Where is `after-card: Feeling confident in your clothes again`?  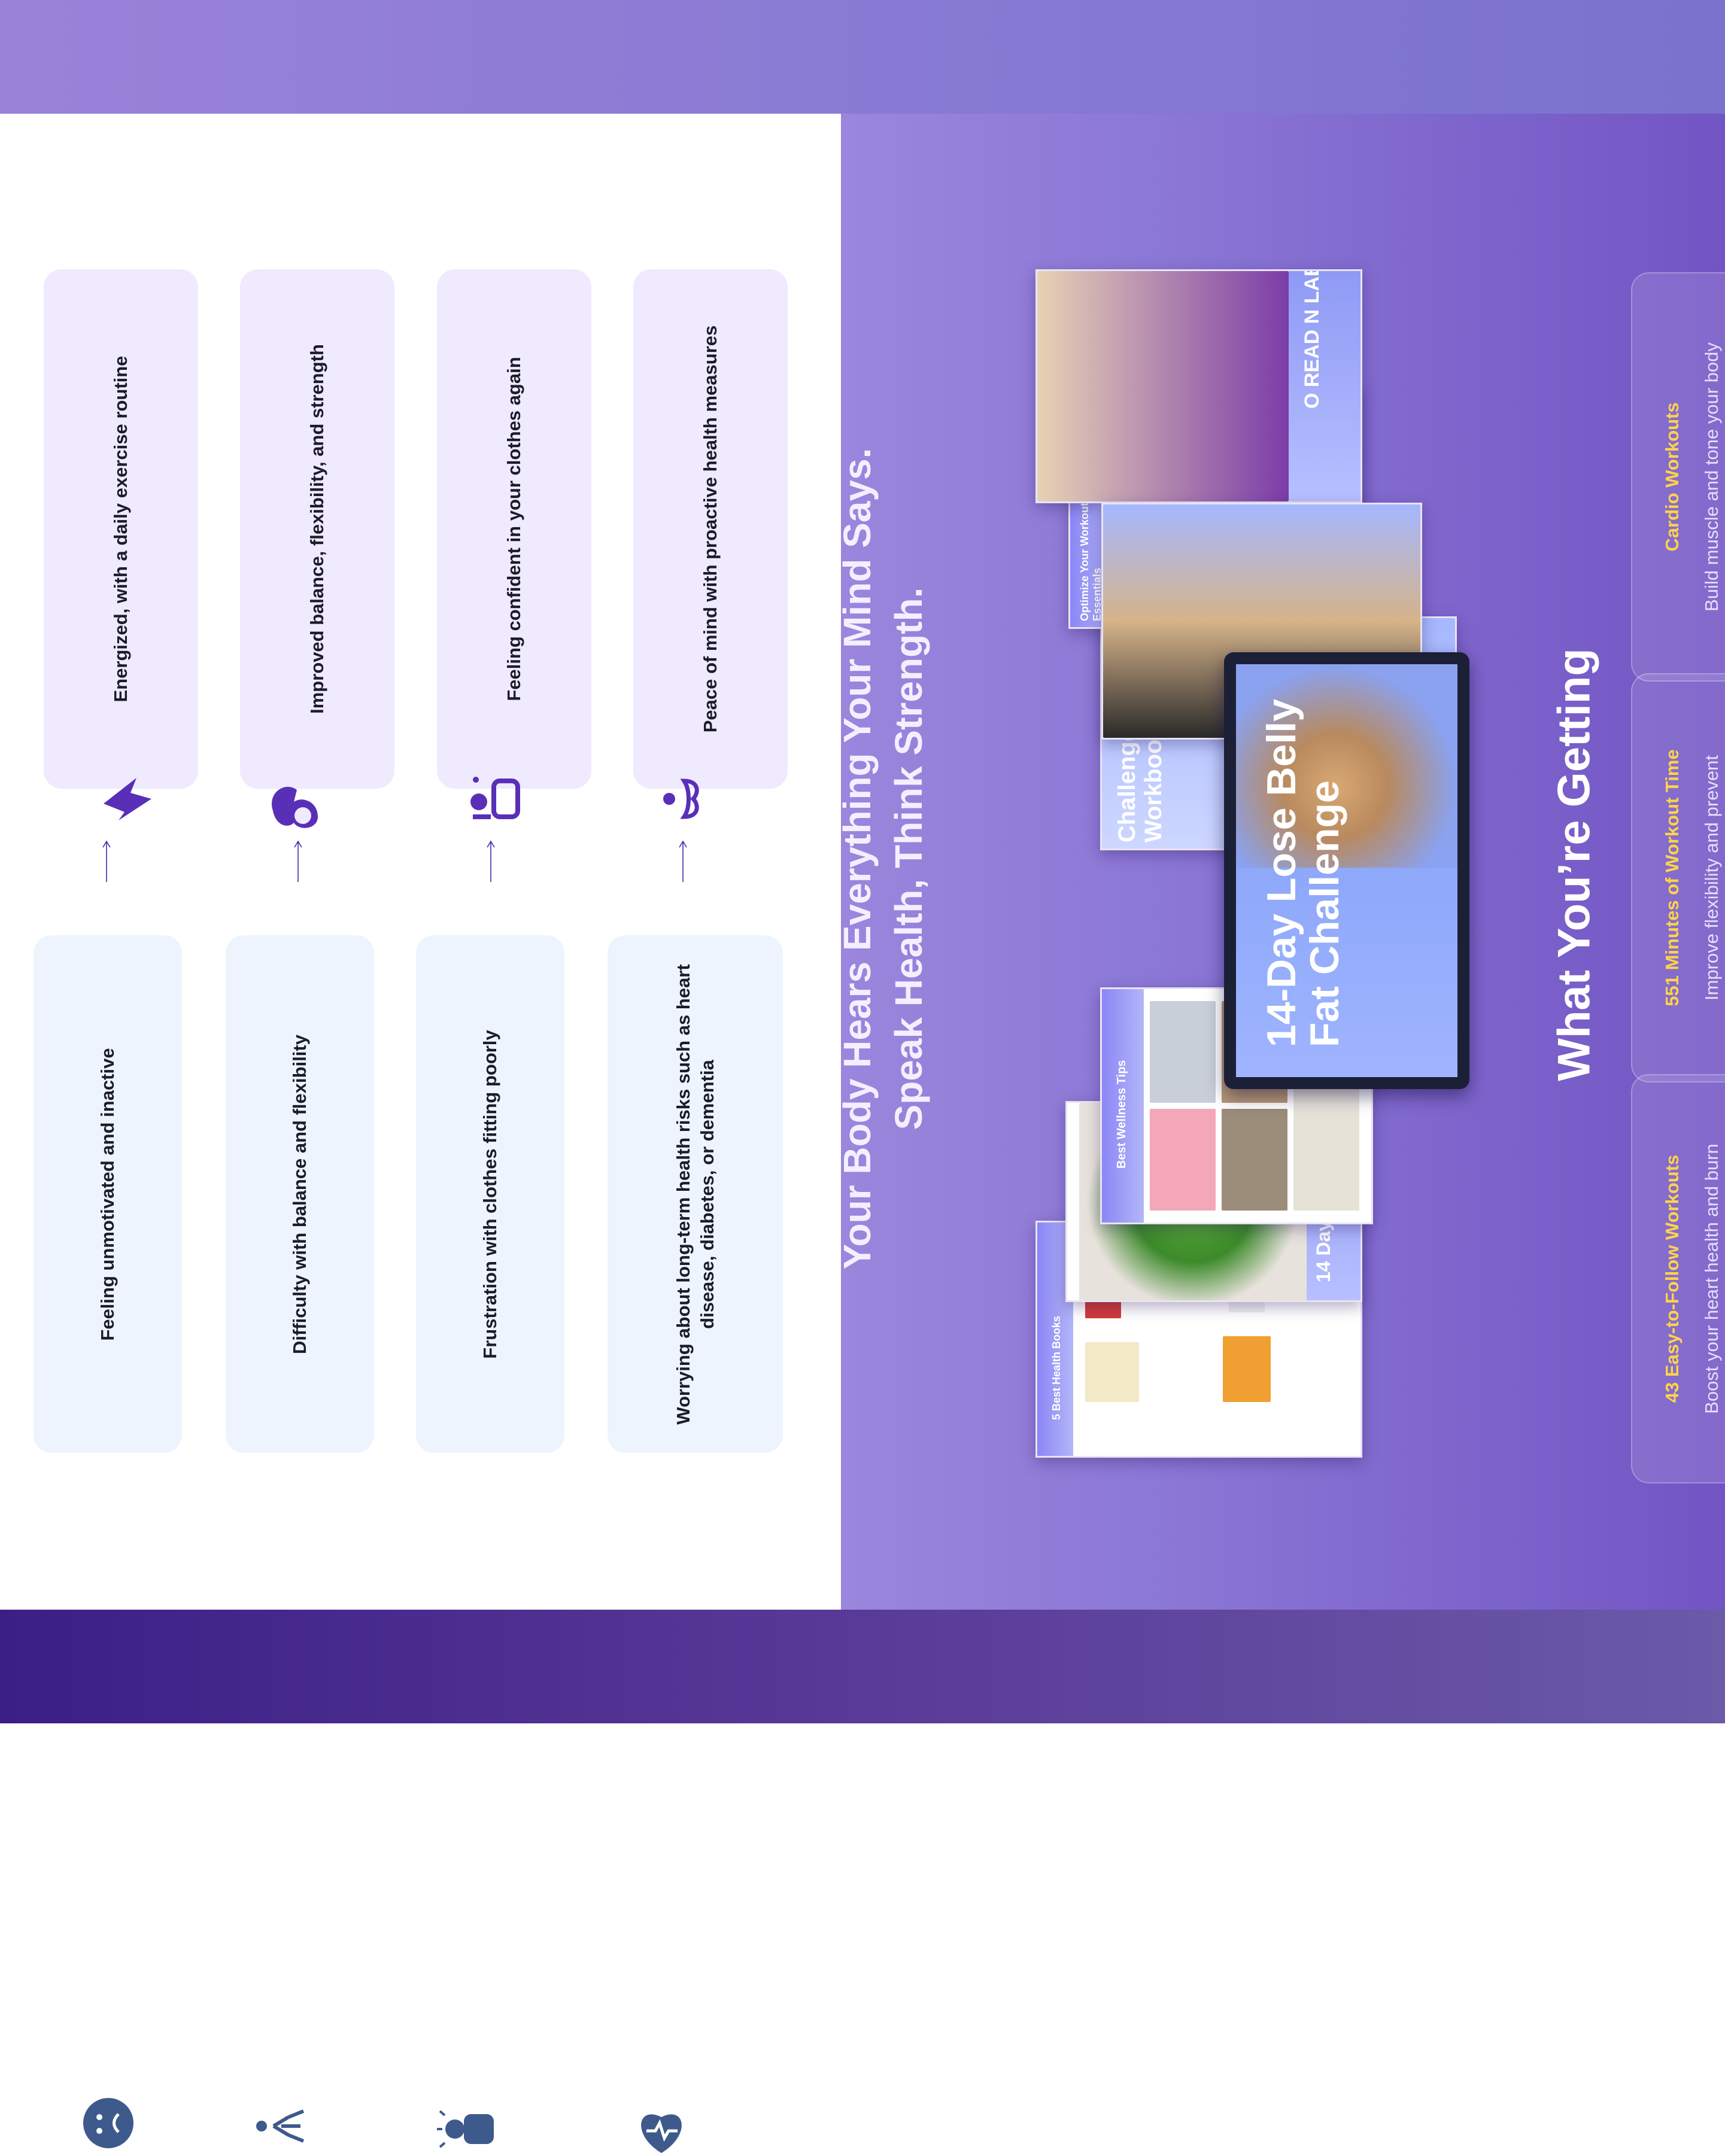
after-card: Feeling confident in your clothes again is located at coordinates (514, 544).